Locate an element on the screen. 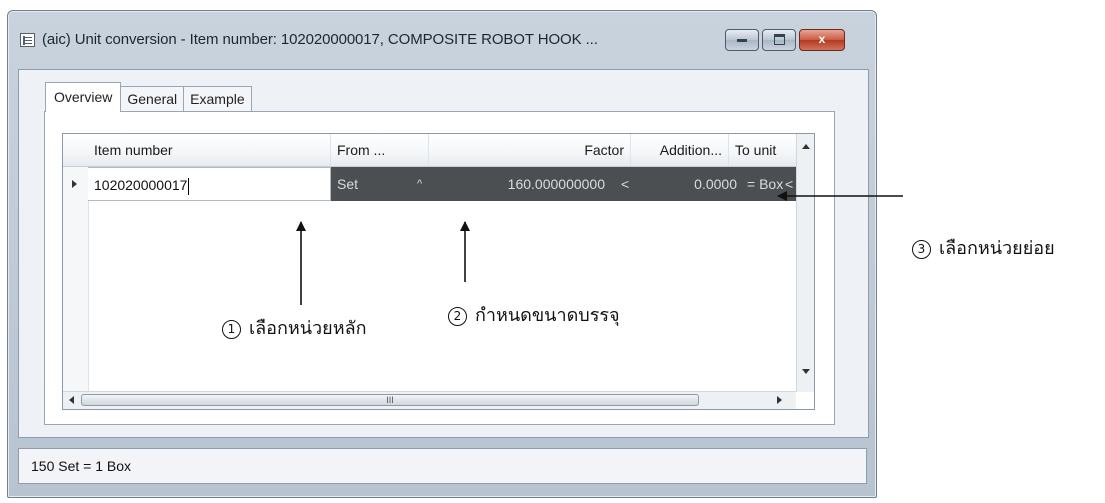  close-button: x is located at coordinates (822, 40).